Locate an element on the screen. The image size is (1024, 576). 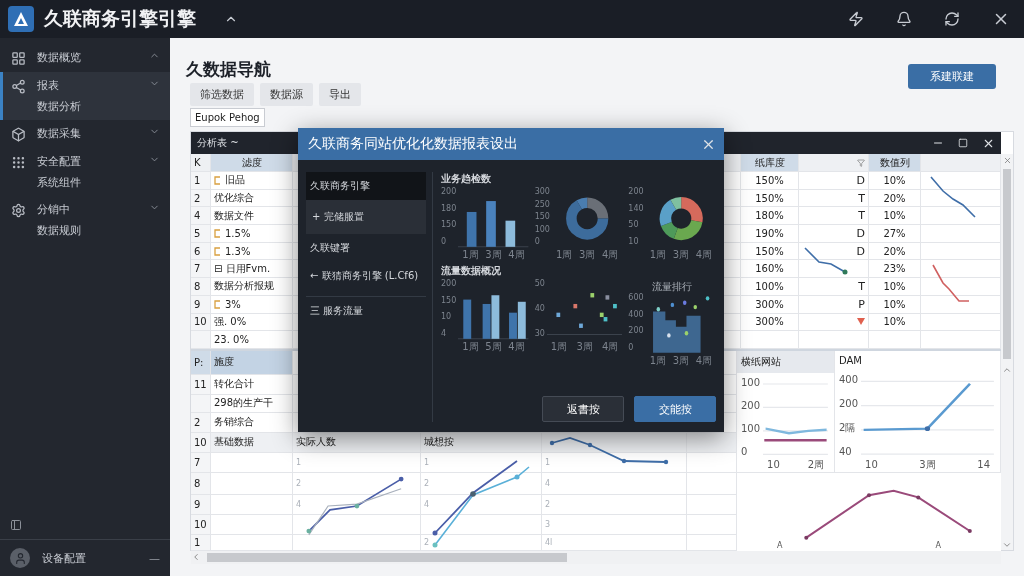
bracket-icon is located at coordinates (217, 304).